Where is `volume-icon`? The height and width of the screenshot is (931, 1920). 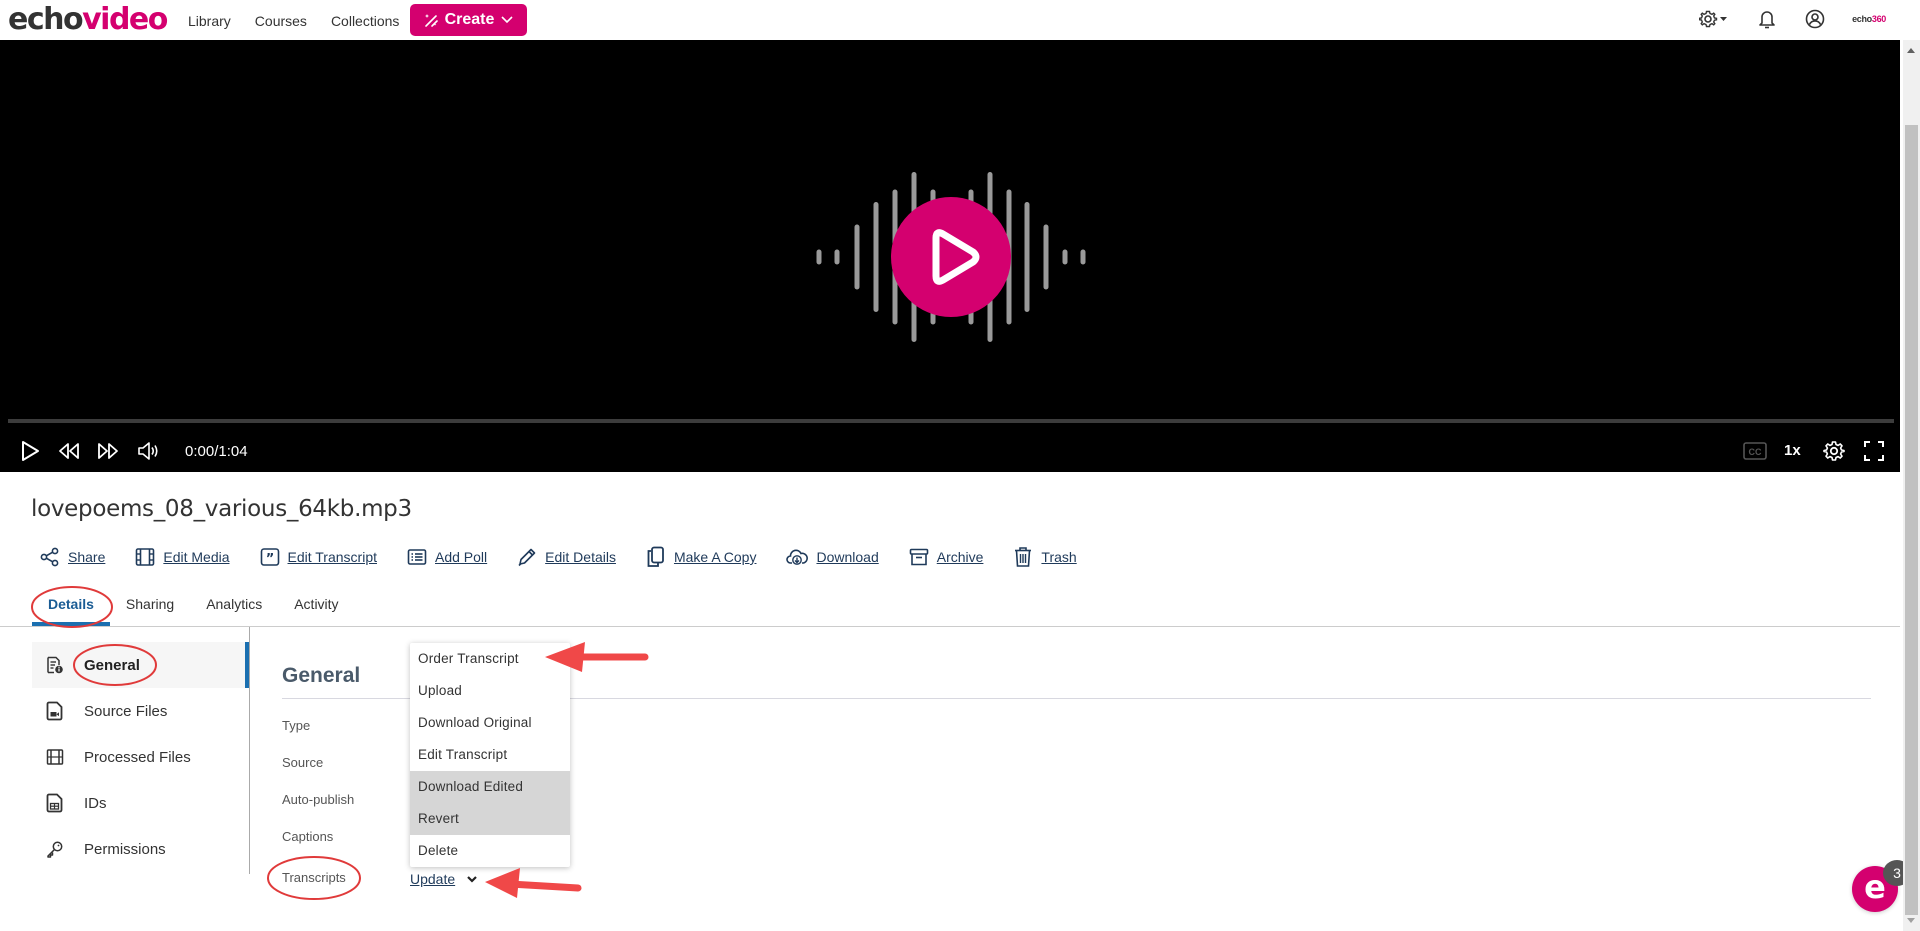
volume-icon is located at coordinates (148, 451).